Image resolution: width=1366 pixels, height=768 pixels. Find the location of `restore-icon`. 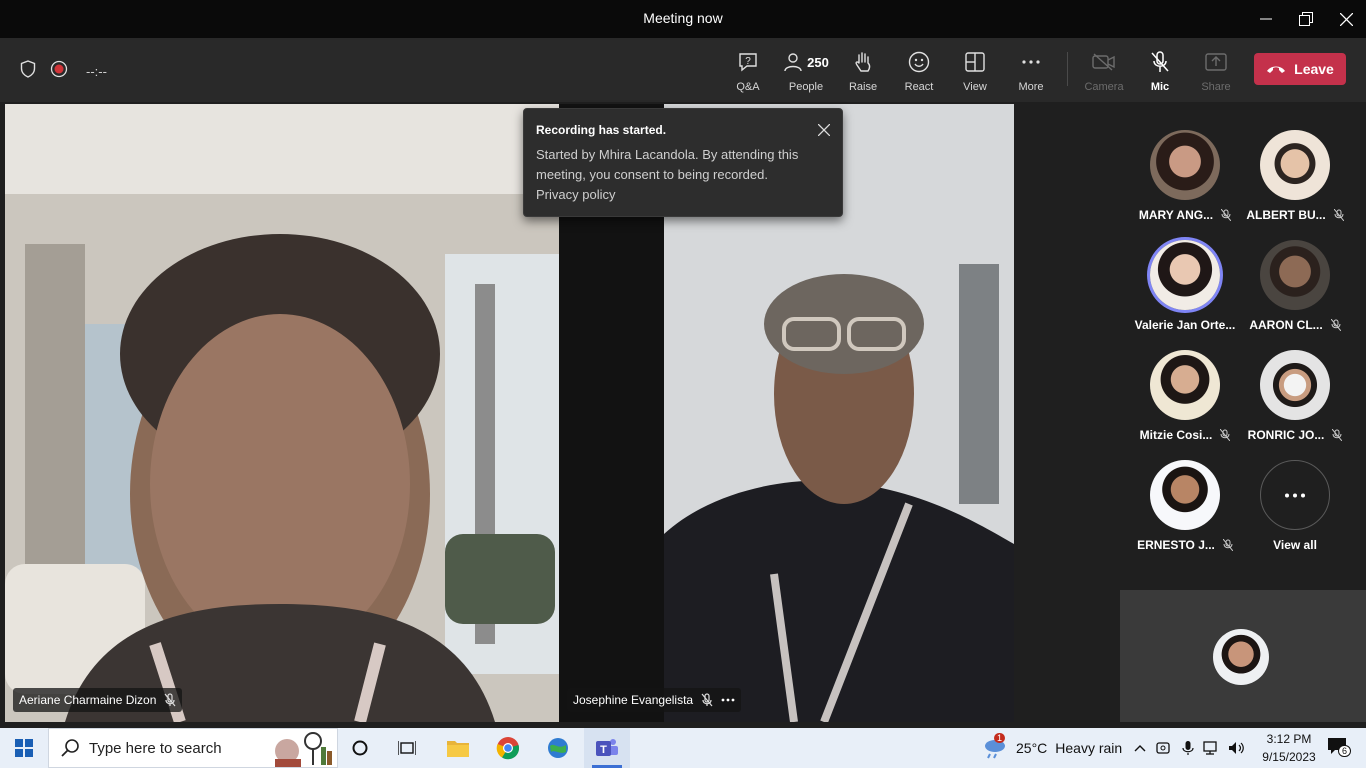

restore-icon is located at coordinates (1306, 19).